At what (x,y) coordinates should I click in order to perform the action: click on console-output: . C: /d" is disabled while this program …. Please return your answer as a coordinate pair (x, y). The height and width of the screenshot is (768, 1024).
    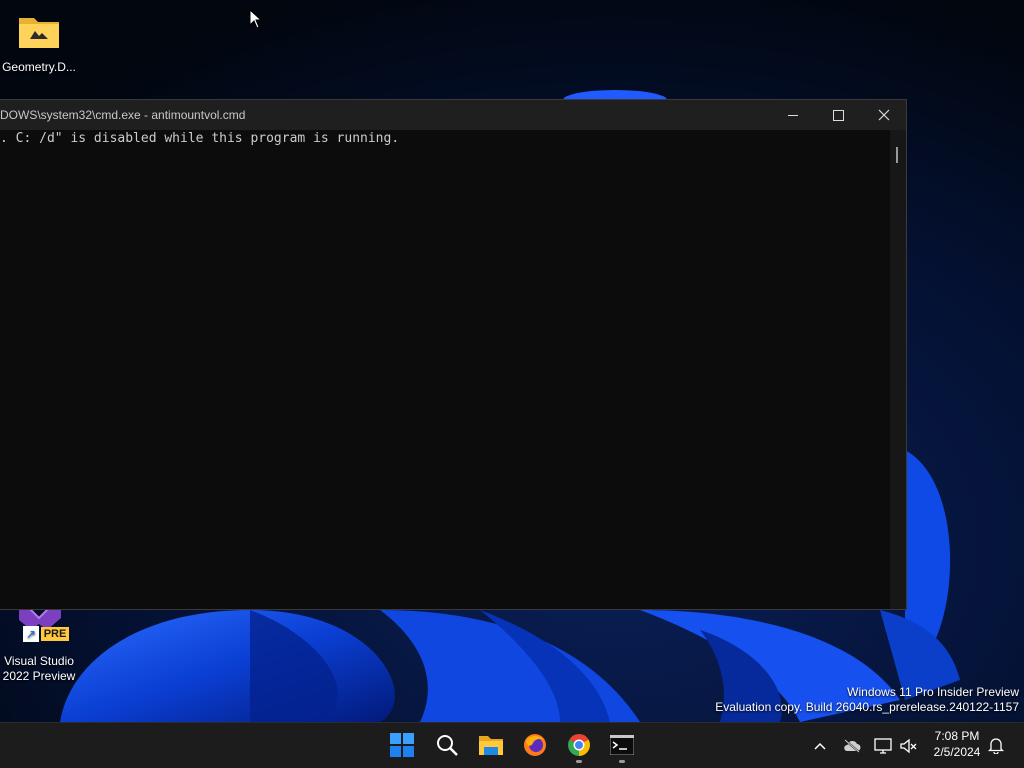
    Looking at the image, I should click on (199, 138).